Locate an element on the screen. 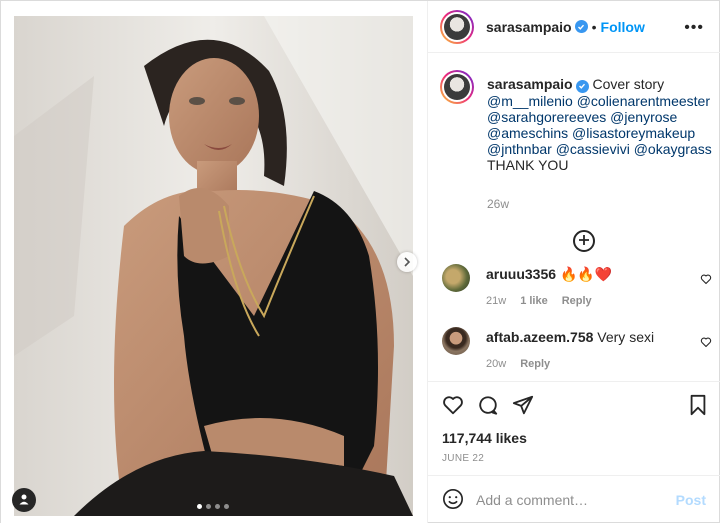 Image resolution: width=720 pixels, height=523 pixels. user-tag-icon is located at coordinates (24, 500).